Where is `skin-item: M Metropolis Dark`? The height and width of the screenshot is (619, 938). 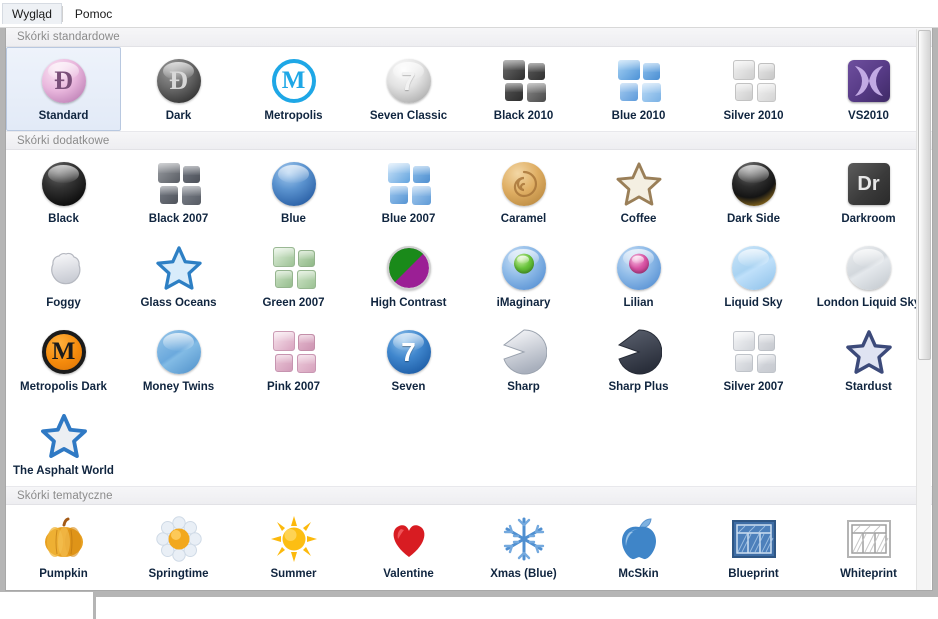 skin-item: M Metropolis Dark is located at coordinates (63, 360).